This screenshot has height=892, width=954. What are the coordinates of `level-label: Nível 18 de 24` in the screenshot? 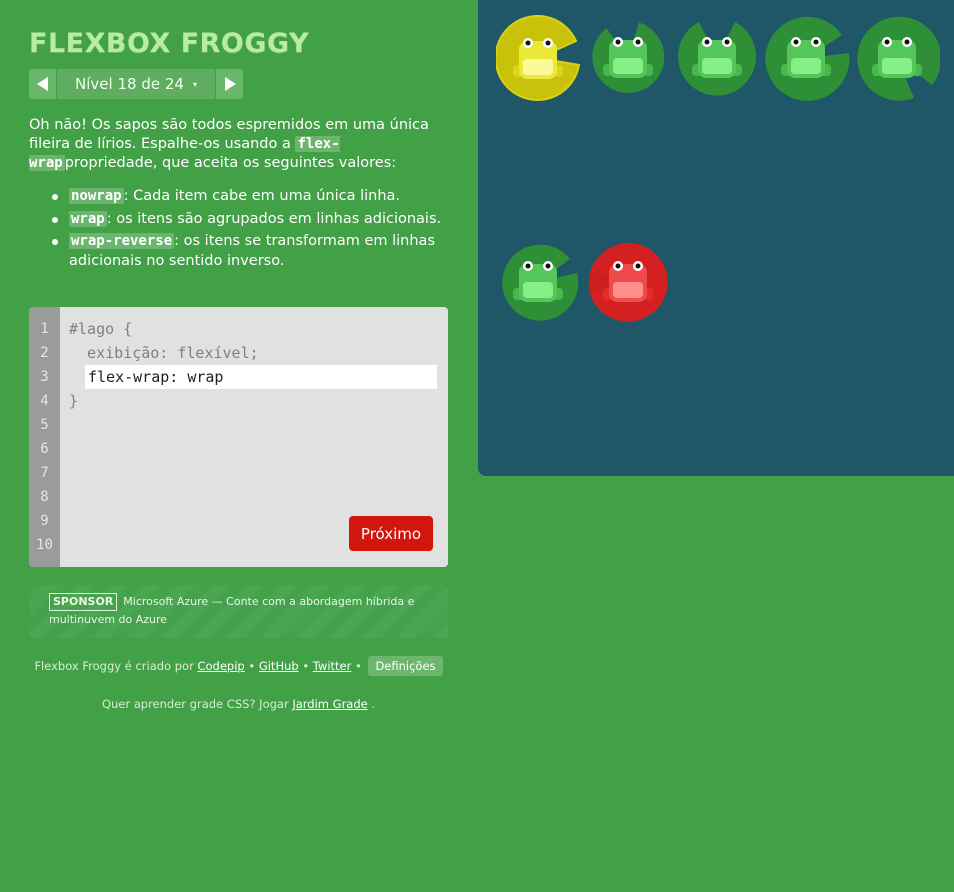 It's located at (129, 84).